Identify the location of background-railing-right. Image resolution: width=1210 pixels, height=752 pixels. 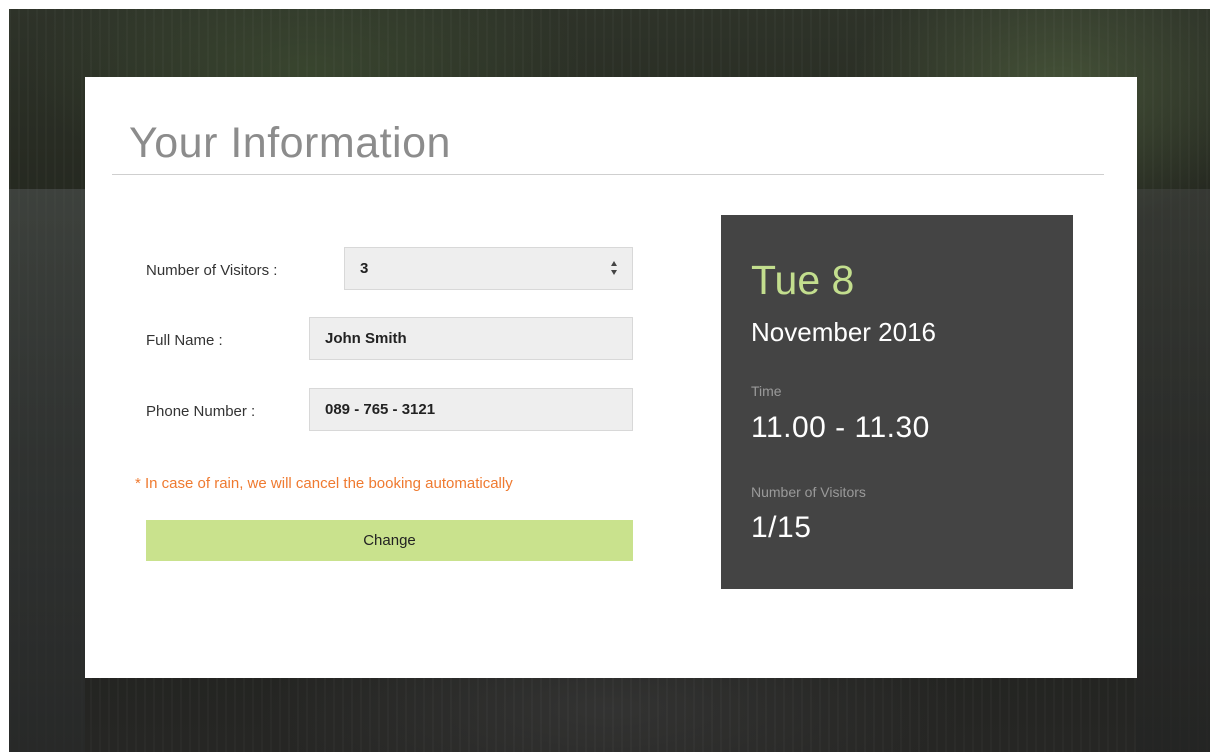
(1173, 470).